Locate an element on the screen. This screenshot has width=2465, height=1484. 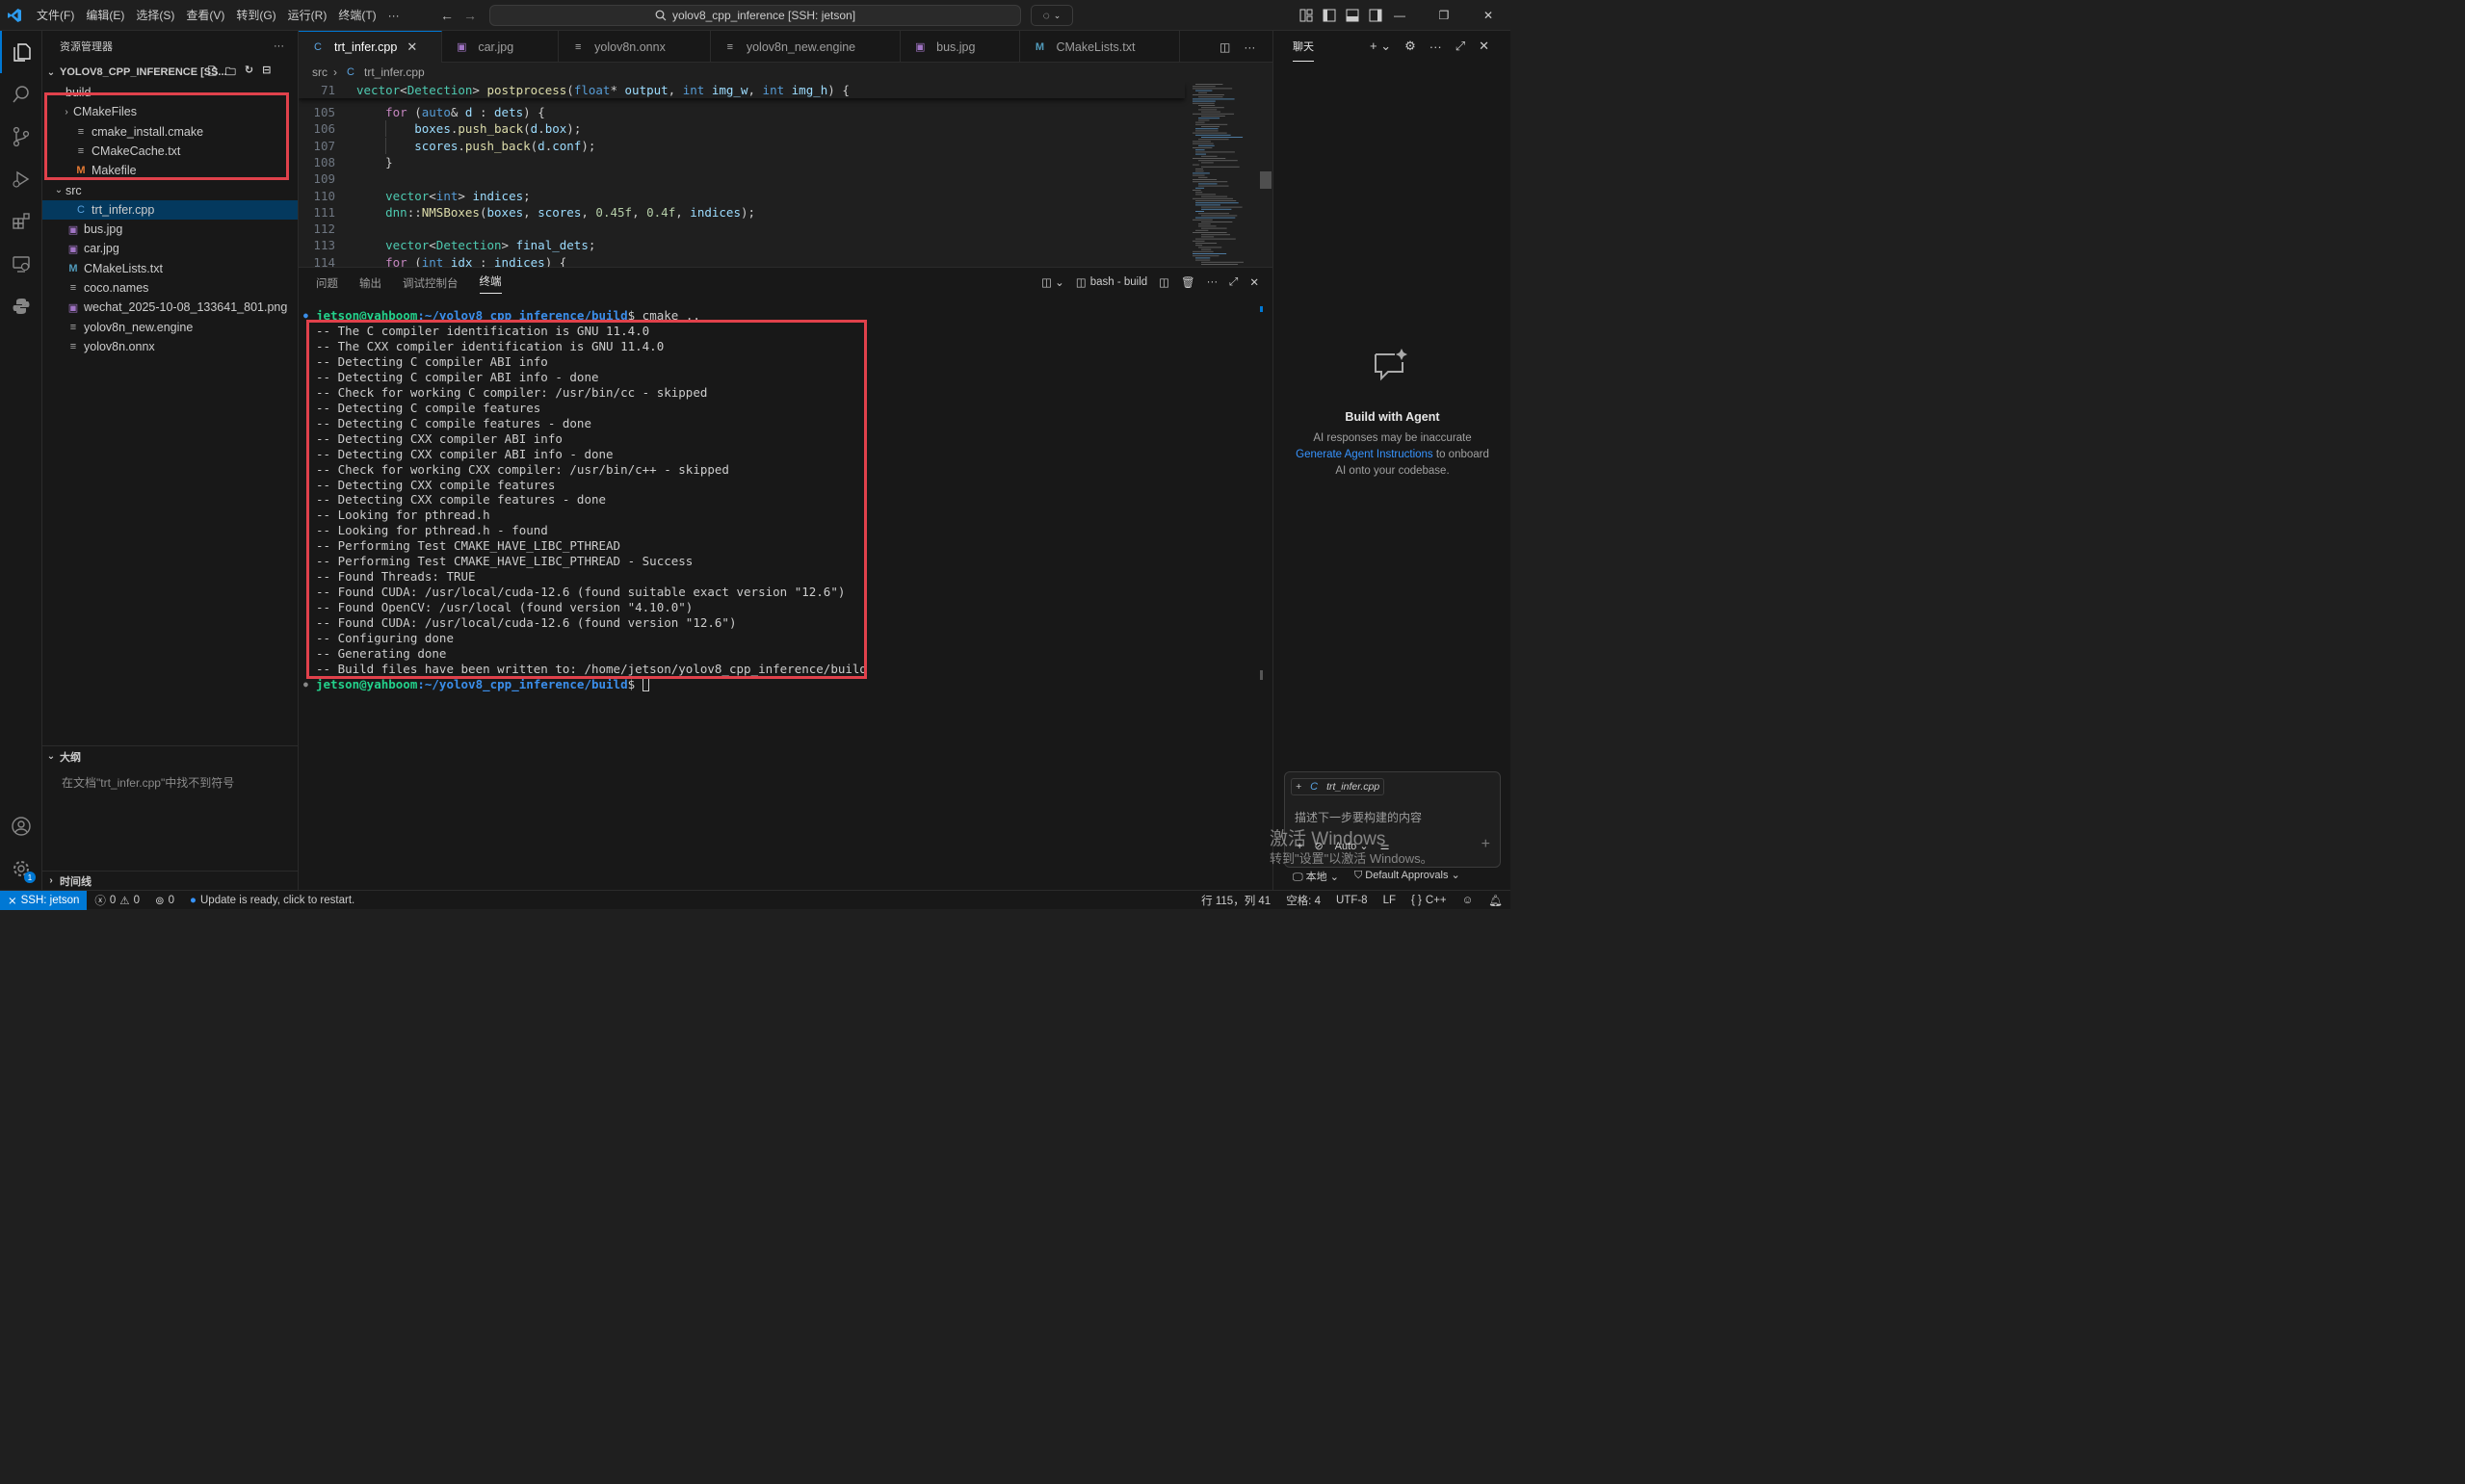
chat-location-picker: 🖵 本地 ⌄ is located at coordinates (1316, 877).